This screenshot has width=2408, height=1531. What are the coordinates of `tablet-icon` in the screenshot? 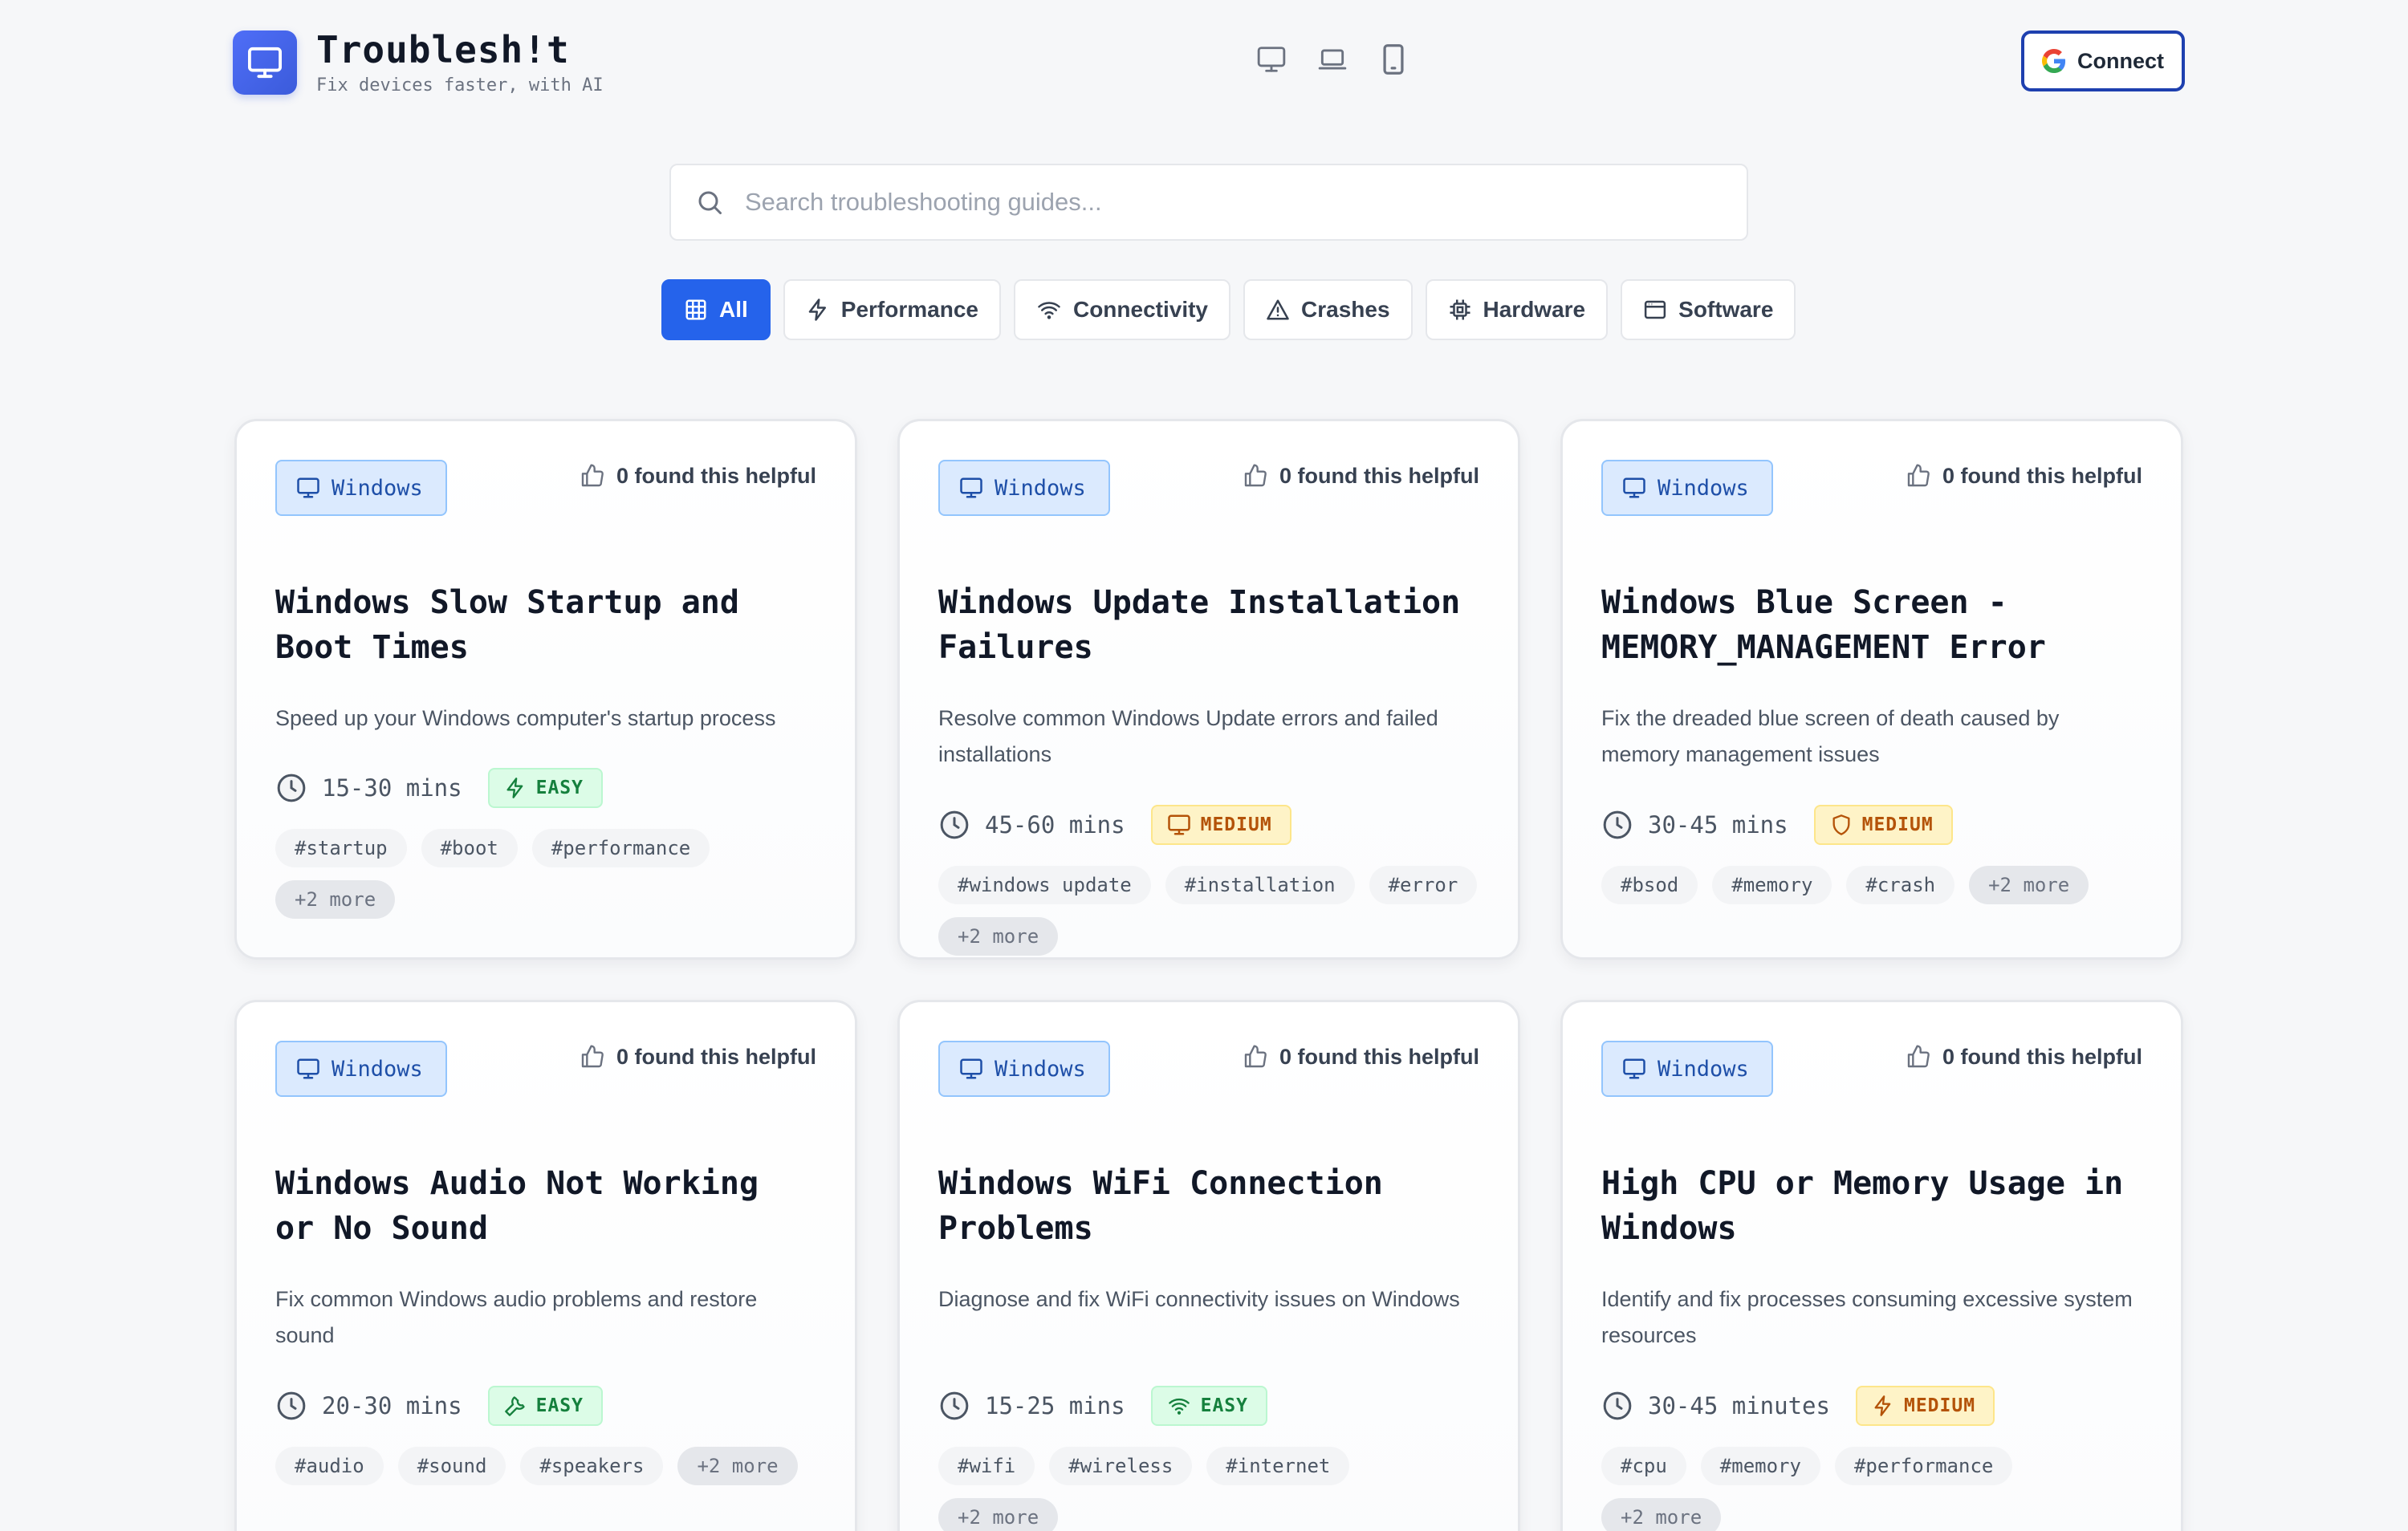 It's located at (1393, 59).